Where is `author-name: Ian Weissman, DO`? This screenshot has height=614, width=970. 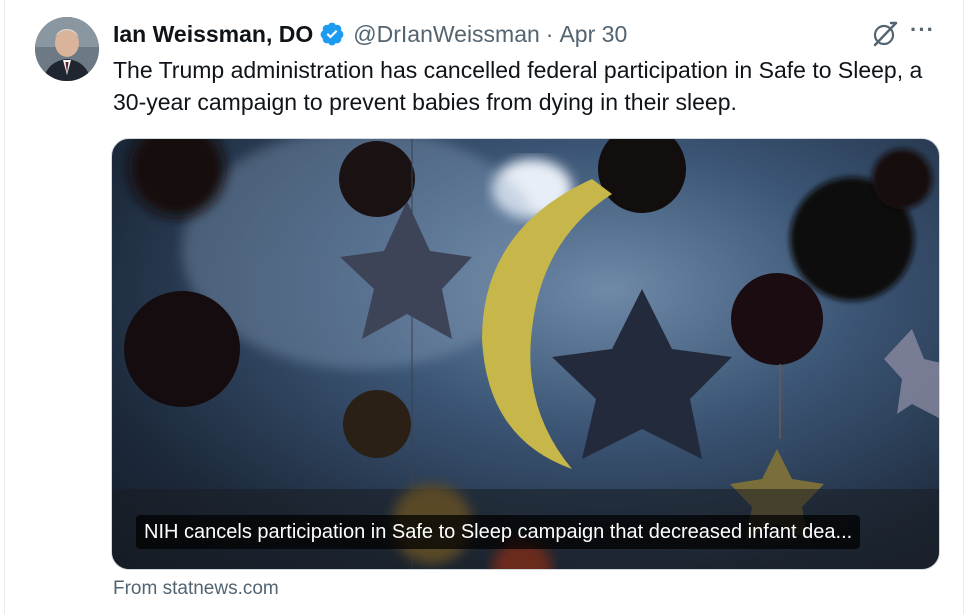
author-name: Ian Weissman, DO is located at coordinates (213, 34).